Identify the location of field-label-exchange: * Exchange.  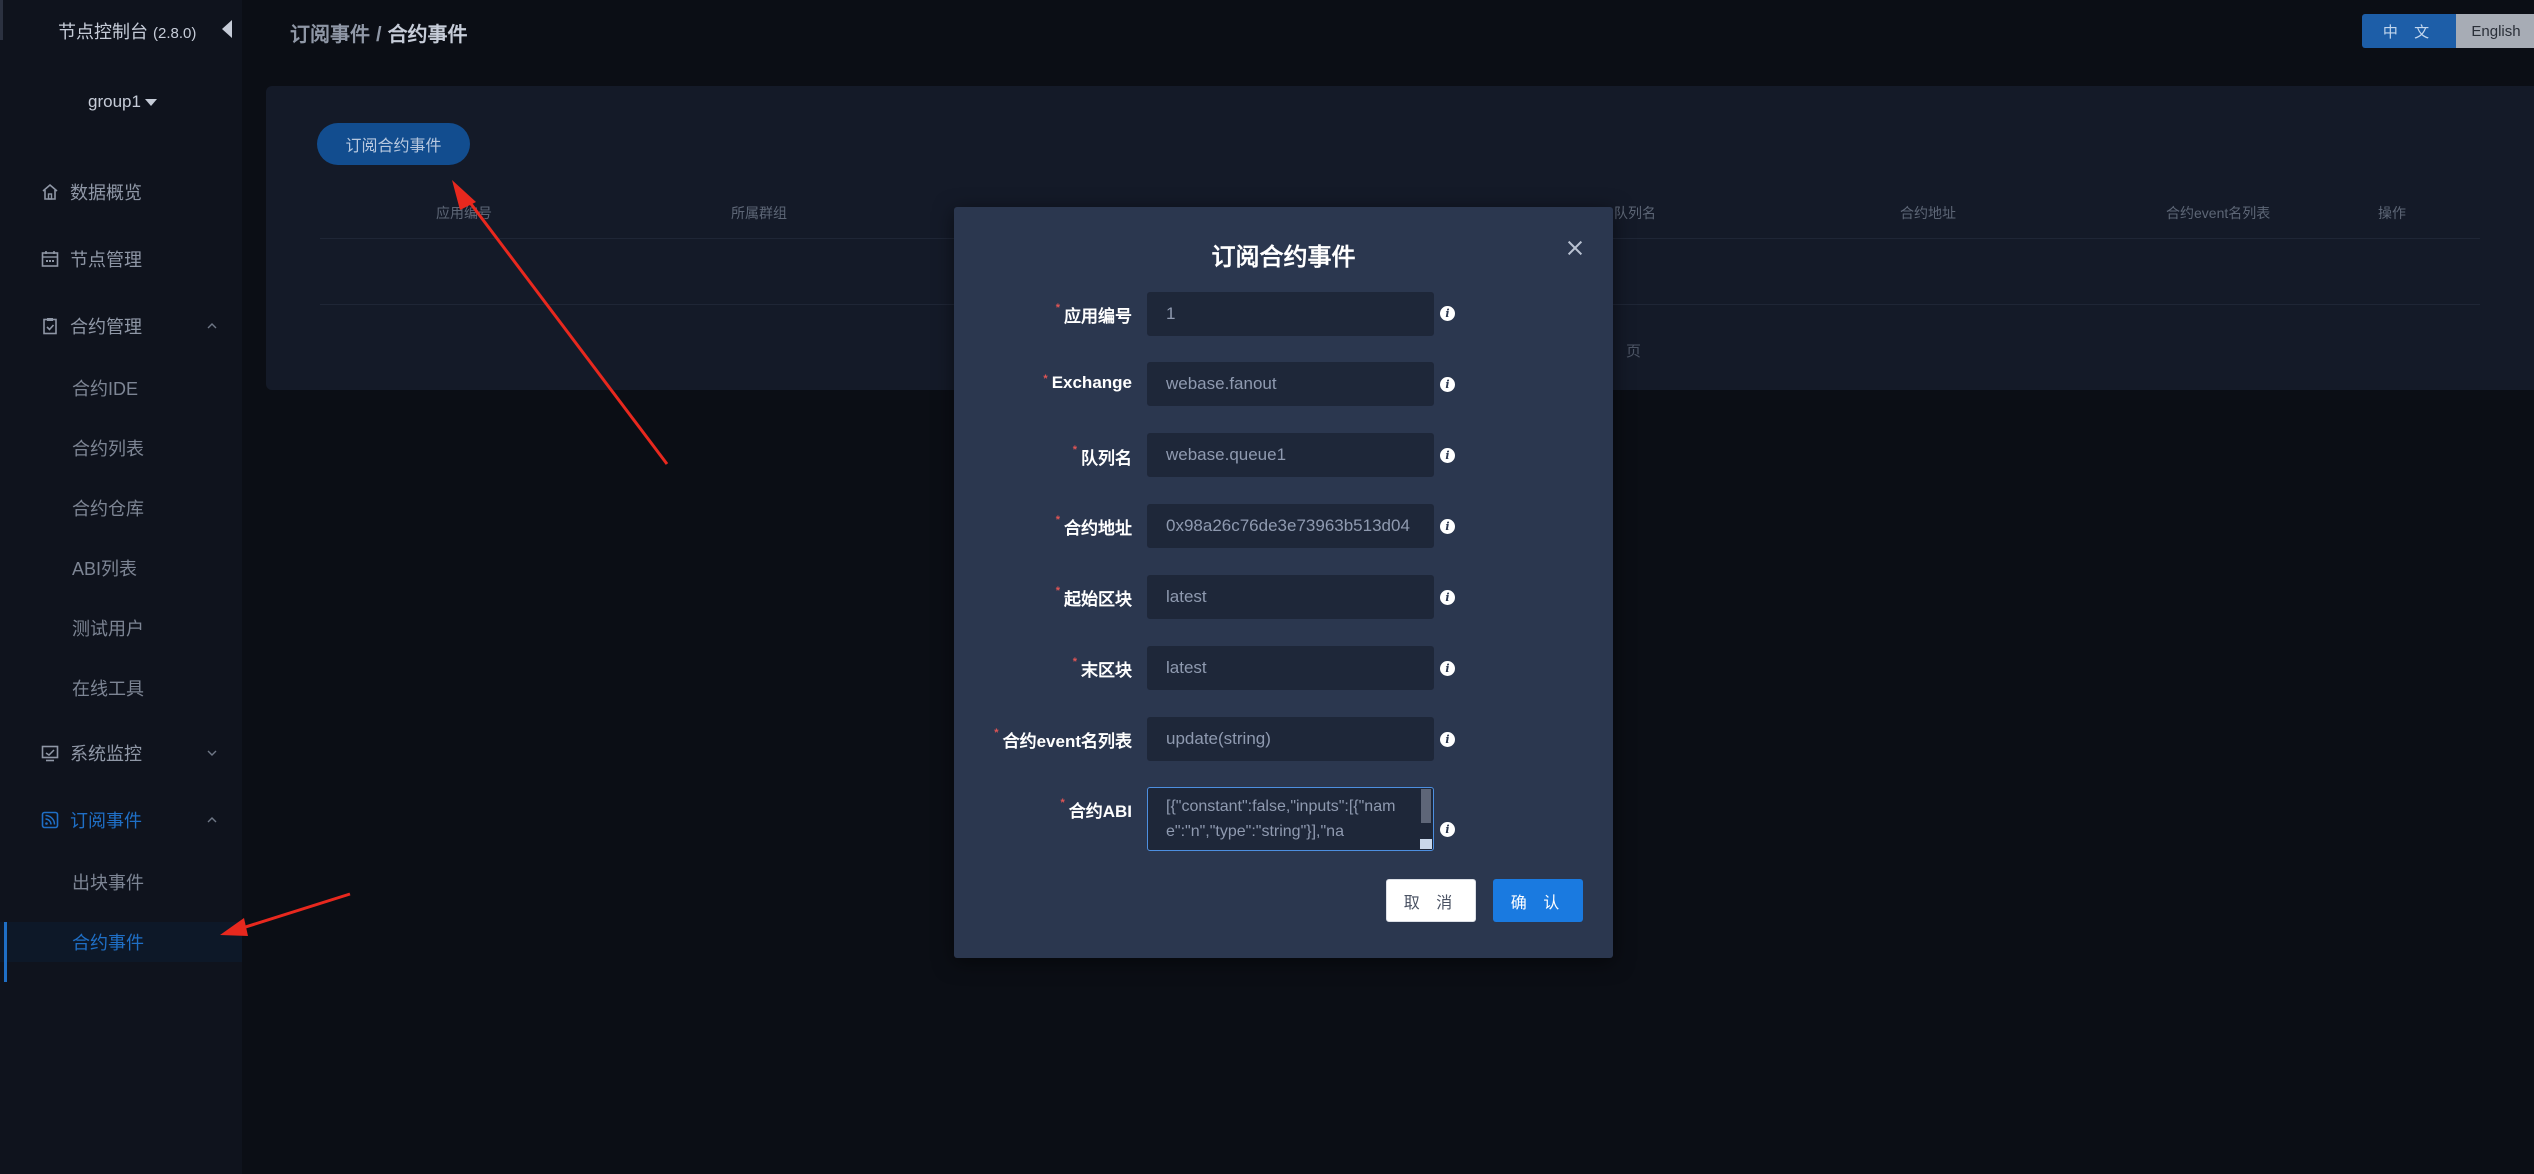
(1043, 383).